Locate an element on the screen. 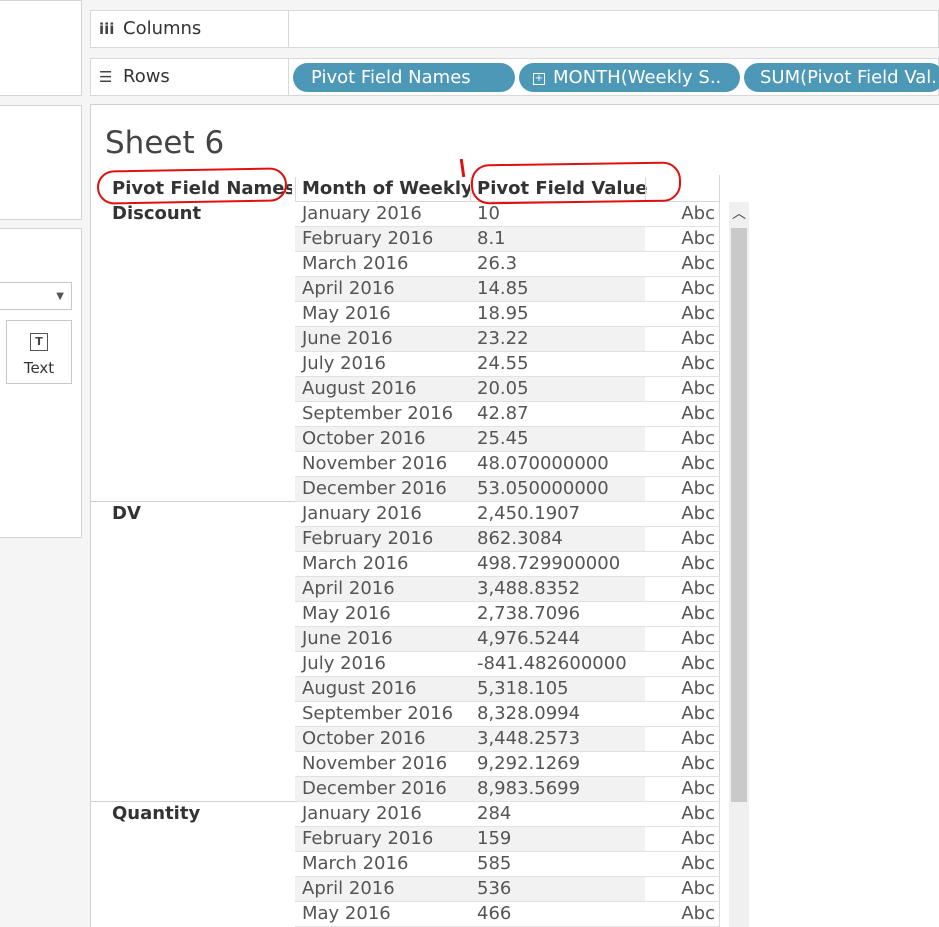 The width and height of the screenshot is (939, 927). table-row: August 2016 20.05 Abc is located at coordinates (507, 389).